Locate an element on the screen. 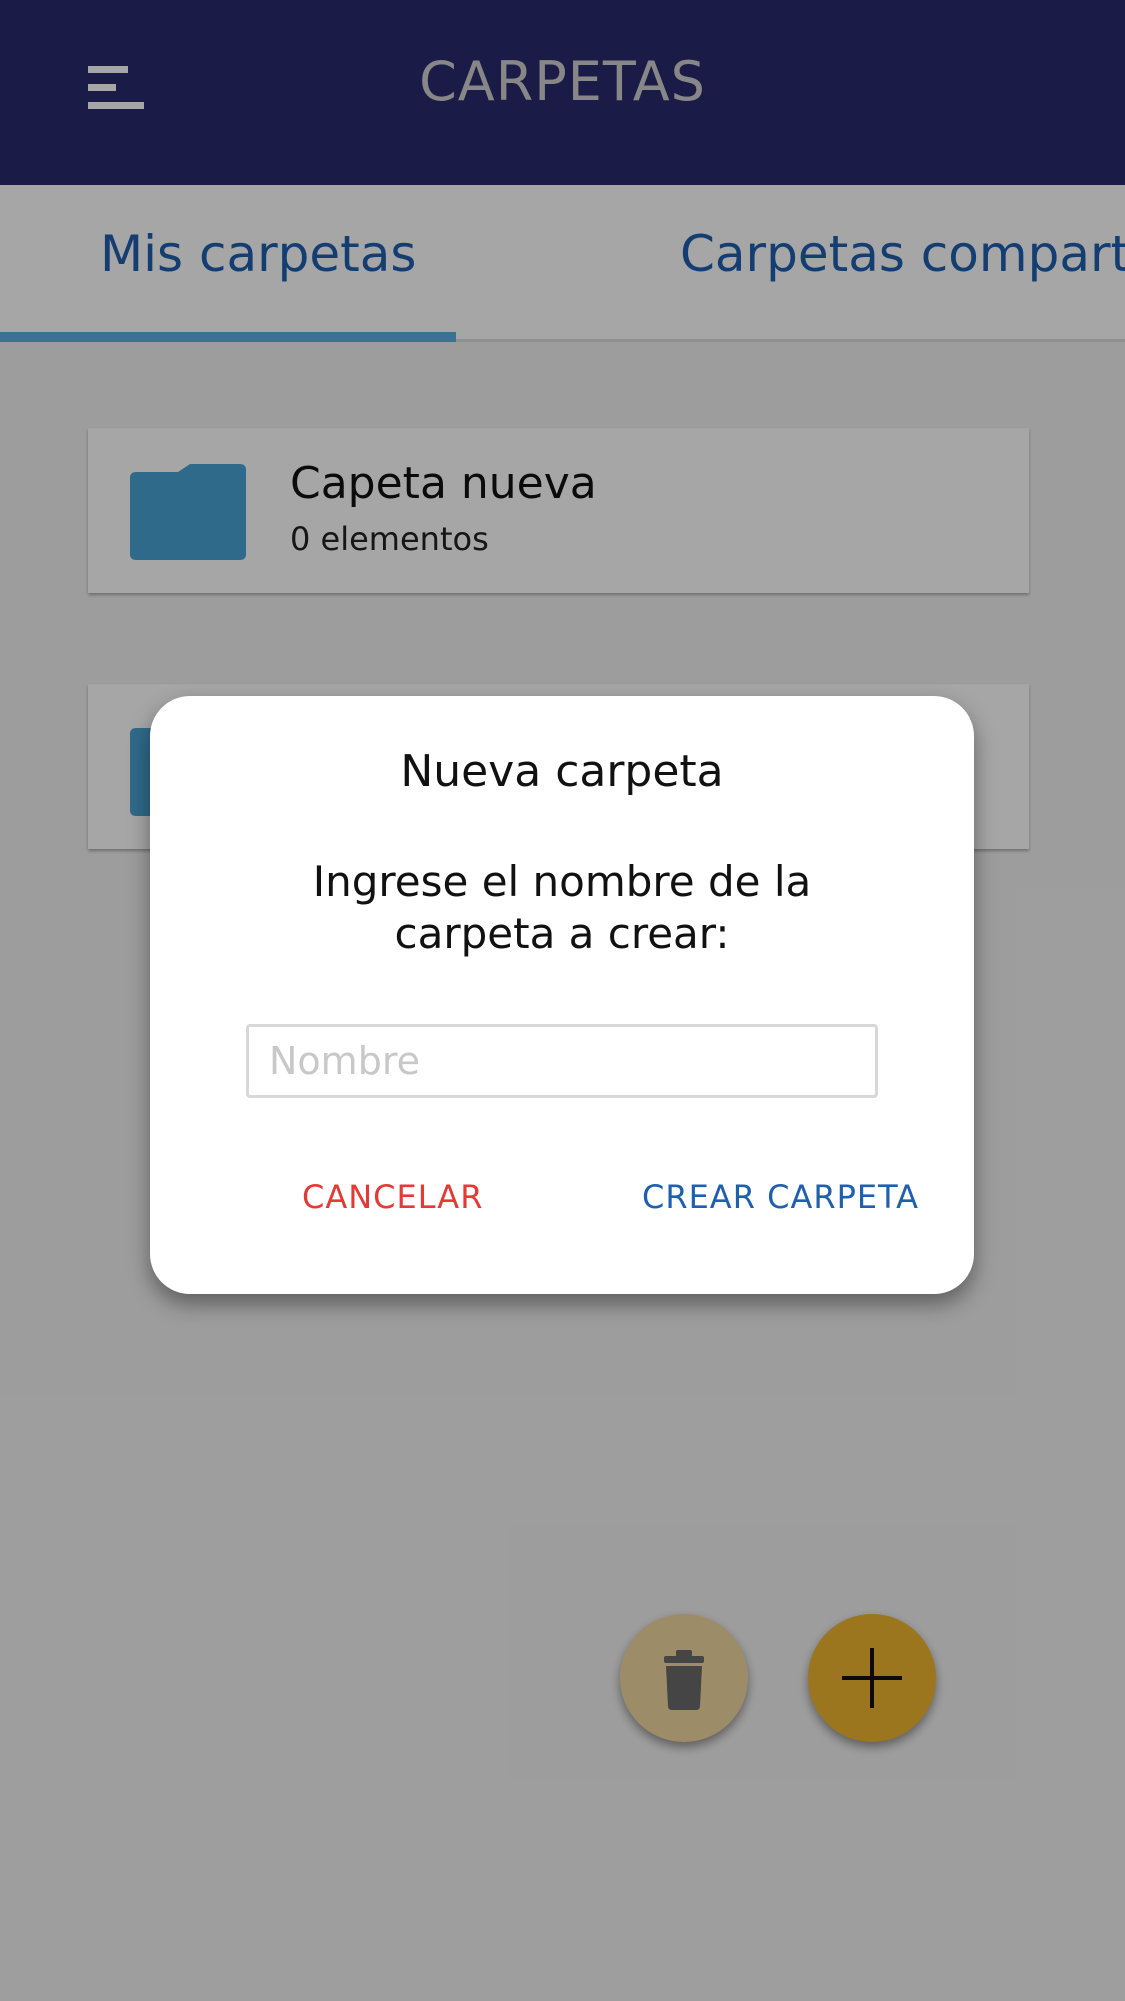  folder-name-input is located at coordinates (562, 1061).